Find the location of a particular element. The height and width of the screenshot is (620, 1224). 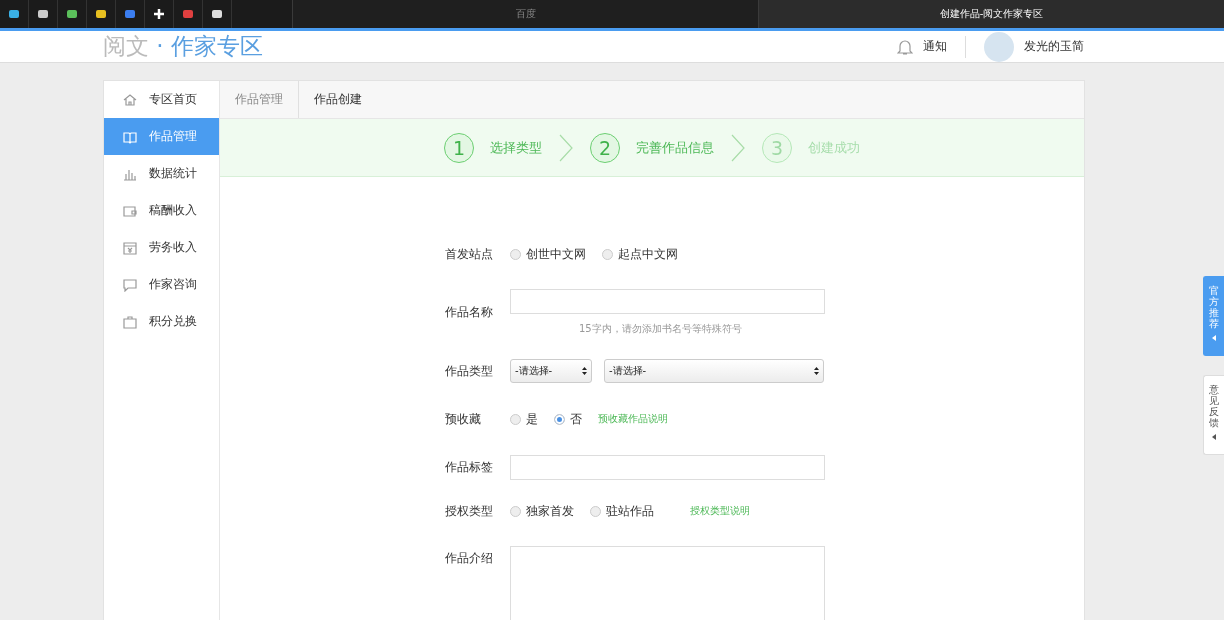

user-name: 发光的玉简 is located at coordinates (1054, 46).